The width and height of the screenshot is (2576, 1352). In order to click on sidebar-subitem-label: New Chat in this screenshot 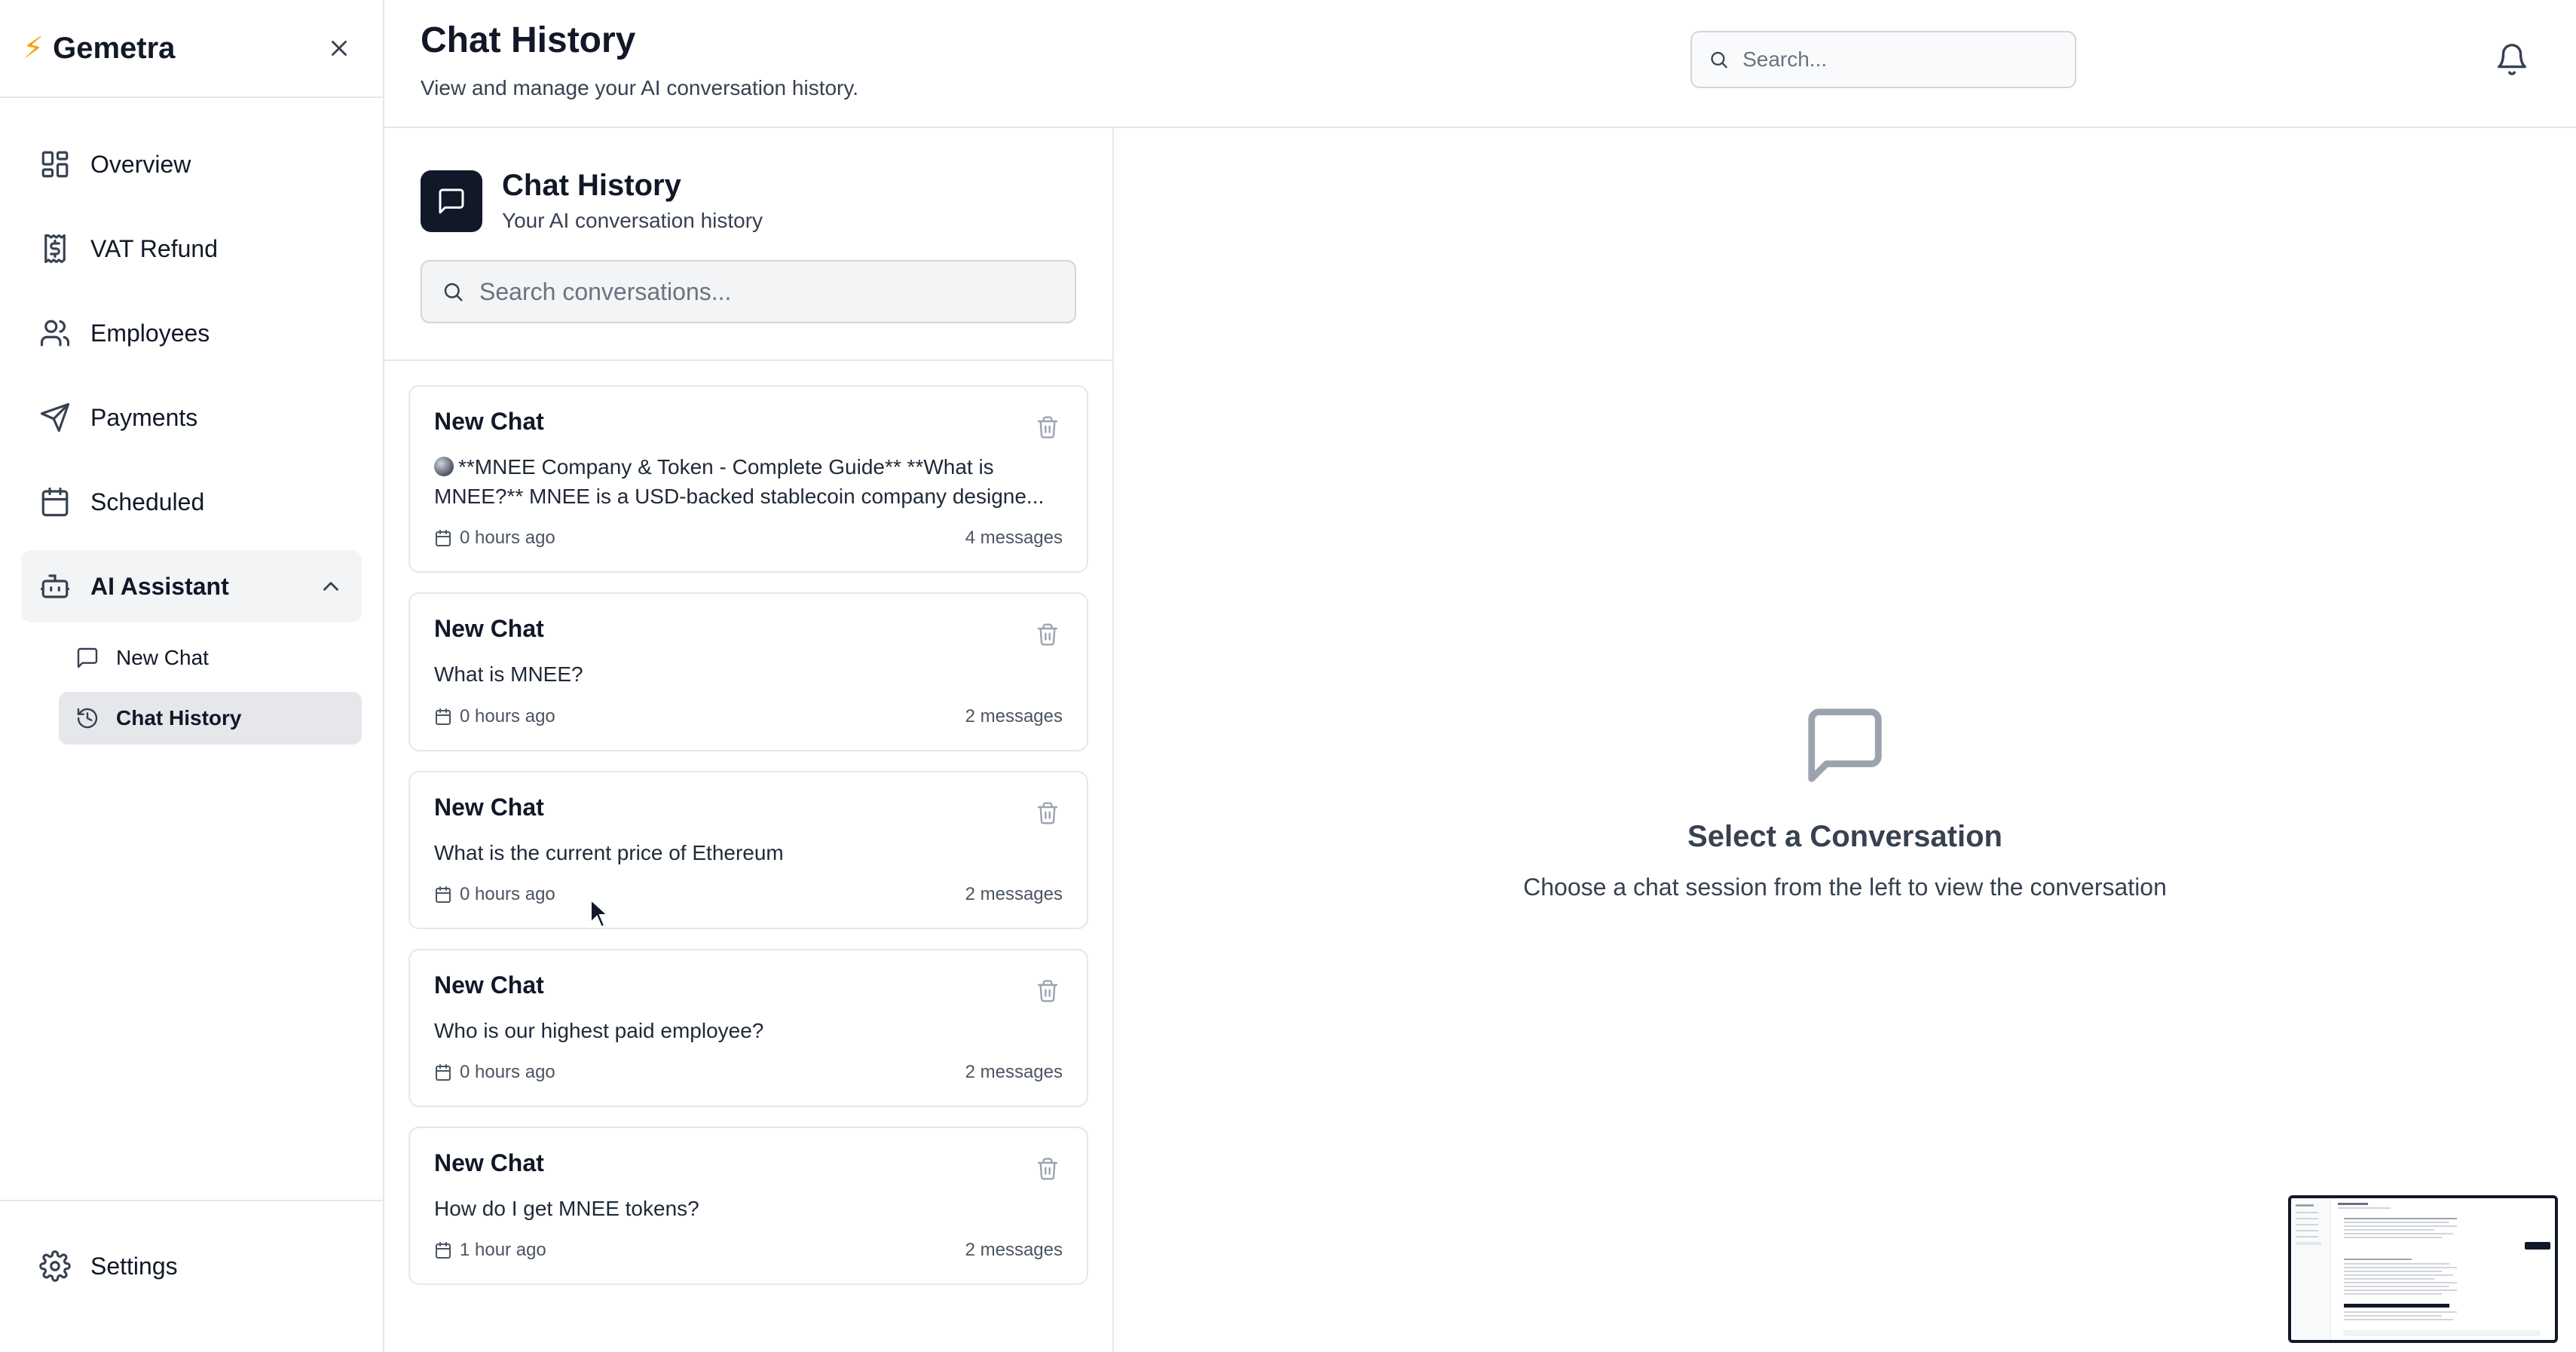, I will do `click(162, 657)`.